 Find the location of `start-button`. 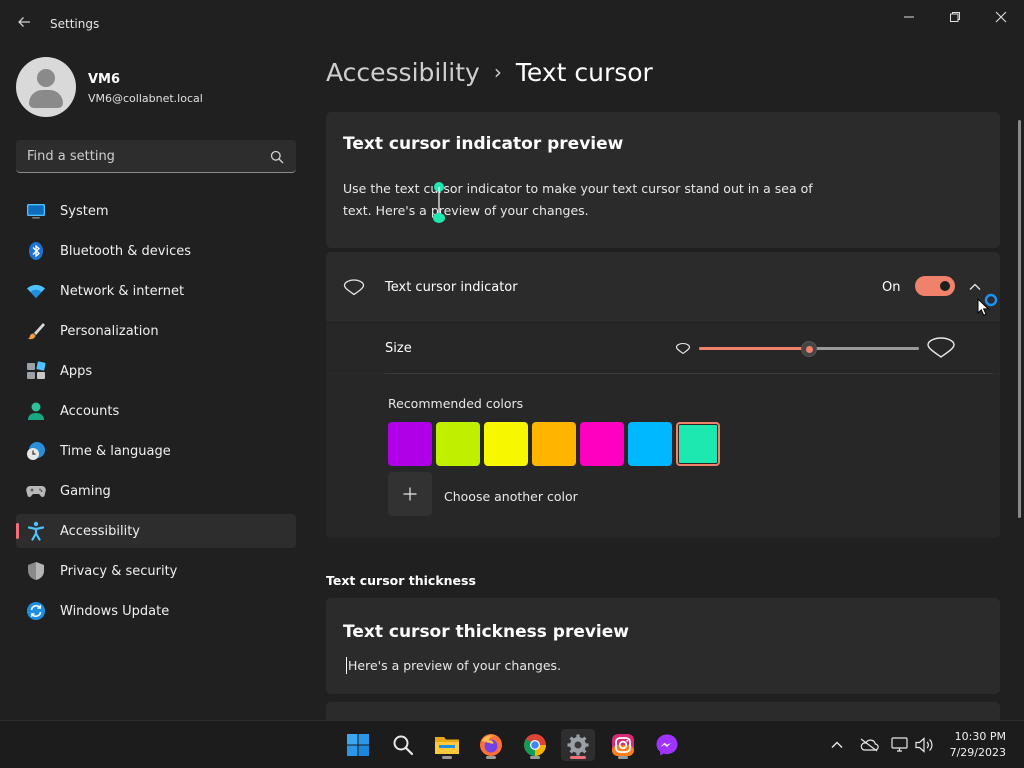

start-button is located at coordinates (358, 745).